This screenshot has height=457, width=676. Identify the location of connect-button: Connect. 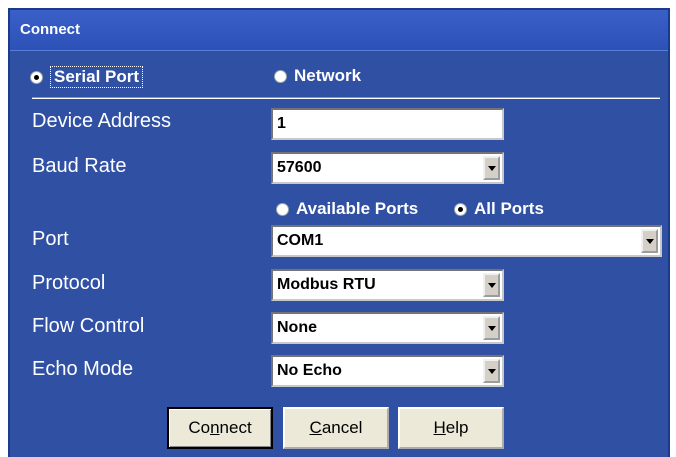
(220, 428).